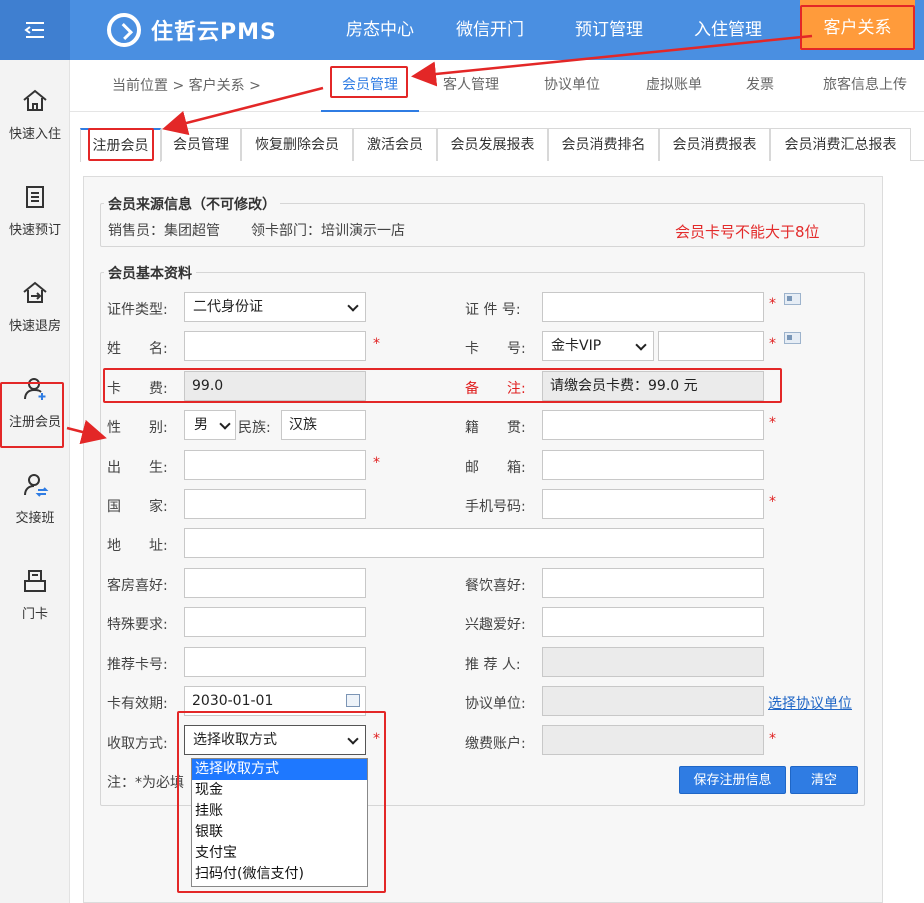 The height and width of the screenshot is (903, 924). What do you see at coordinates (495, 428) in the screenshot?
I see `native-place-label: 籍 贯:` at bounding box center [495, 428].